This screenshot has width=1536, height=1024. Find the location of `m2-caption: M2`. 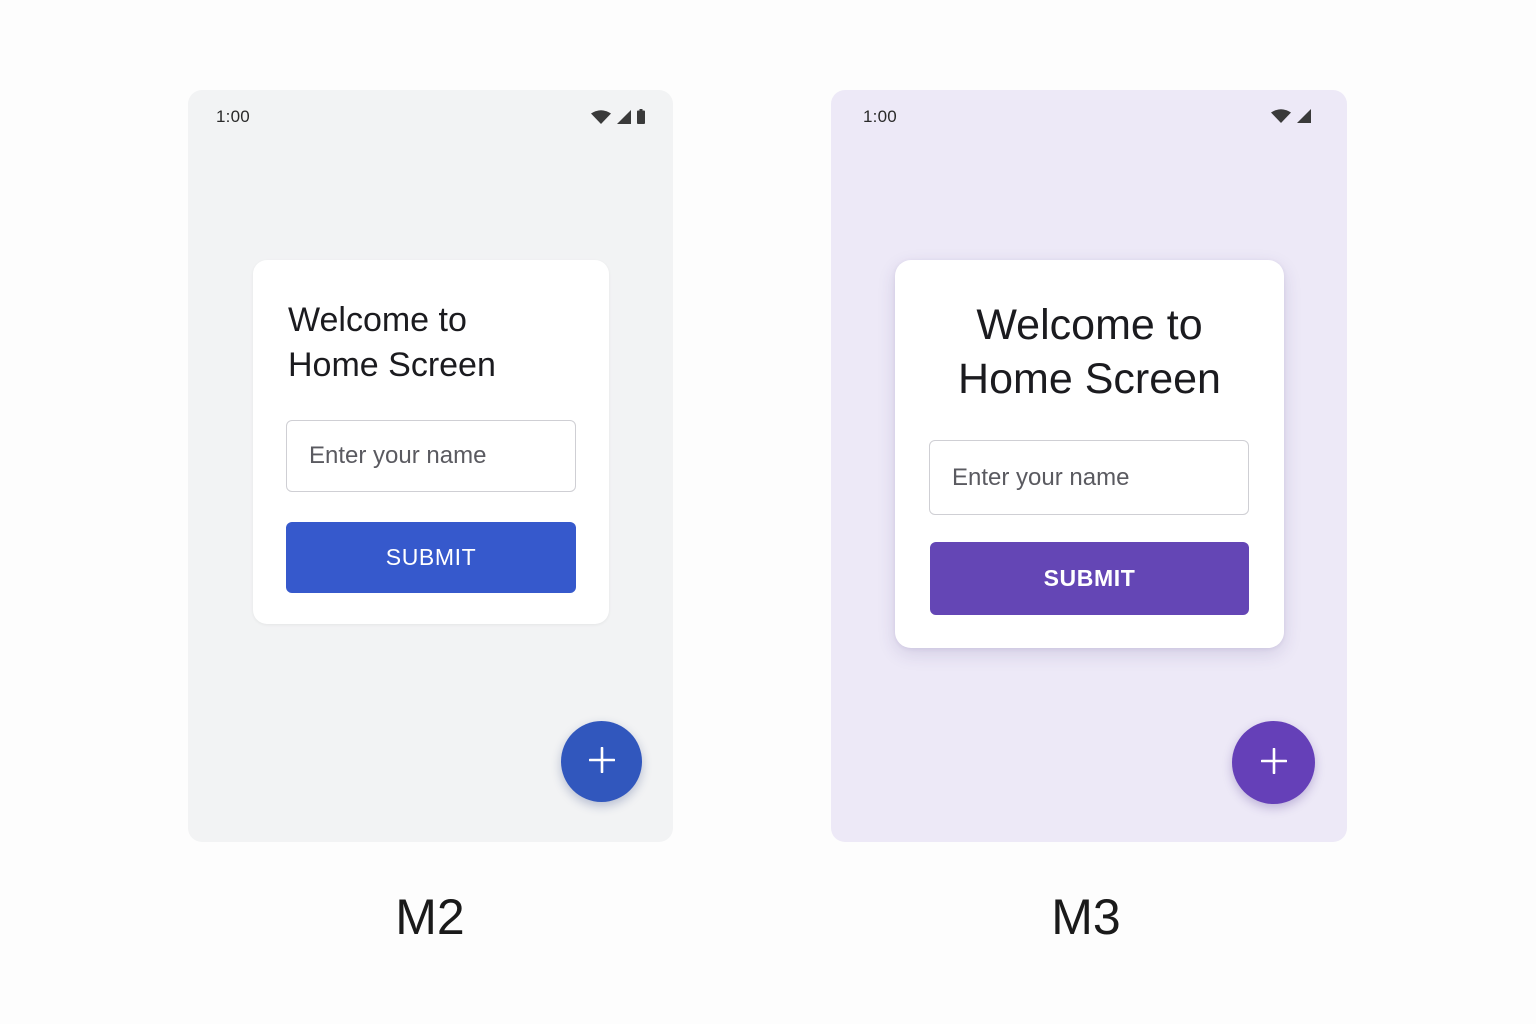

m2-caption: M2 is located at coordinates (430, 917).